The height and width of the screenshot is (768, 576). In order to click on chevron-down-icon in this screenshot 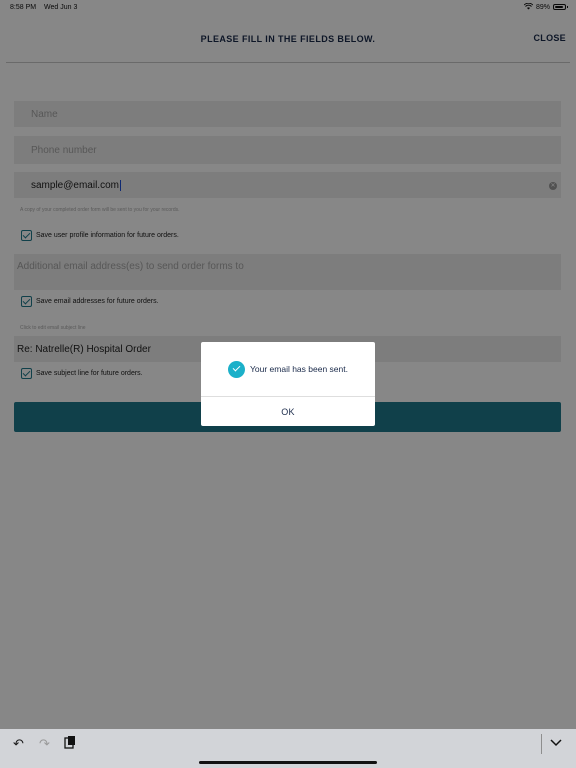, I will do `click(556, 742)`.